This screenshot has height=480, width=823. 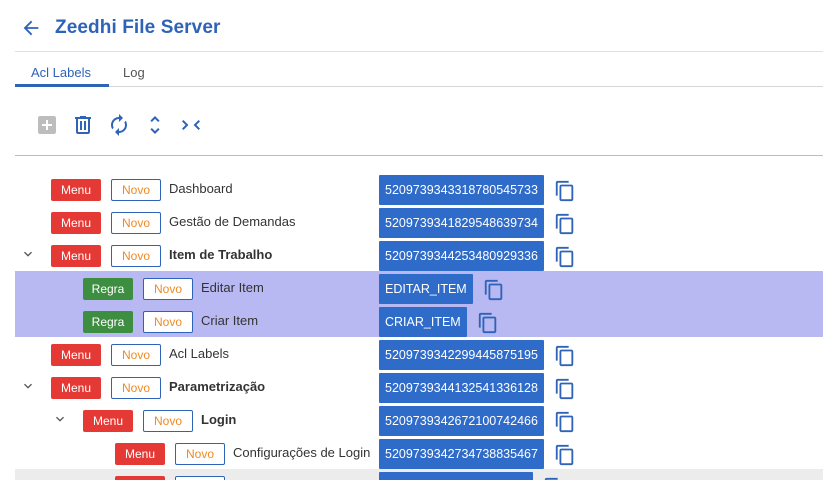 I want to click on acl-id-value: 5209739342672100742466, so click(x=461, y=421).